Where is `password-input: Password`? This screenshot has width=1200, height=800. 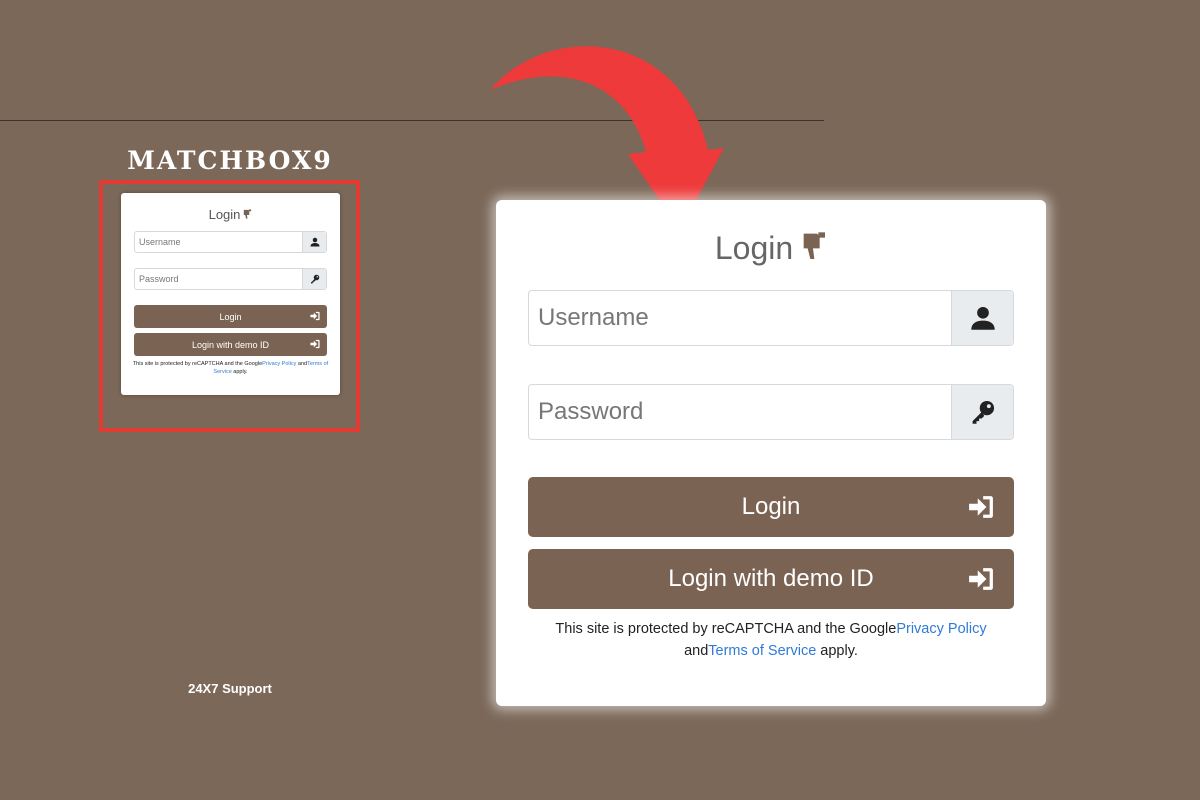
password-input: Password is located at coordinates (771, 412).